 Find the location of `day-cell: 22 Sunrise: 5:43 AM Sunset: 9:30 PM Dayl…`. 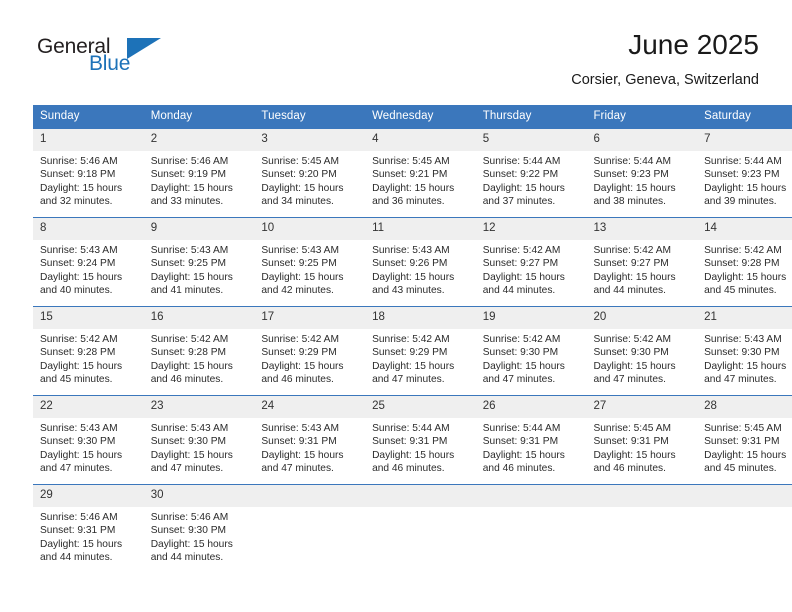

day-cell: 22 Sunrise: 5:43 AM Sunset: 9:30 PM Dayl… is located at coordinates (88, 440).